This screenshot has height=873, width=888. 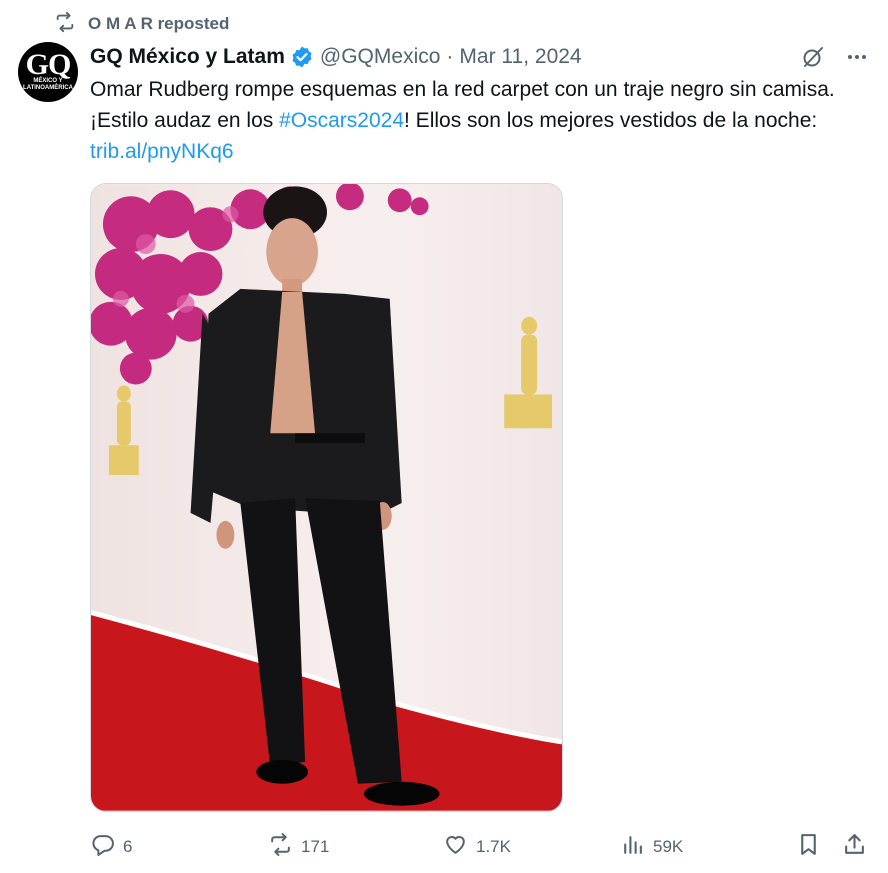 I want to click on share-button, so click(x=854, y=847).